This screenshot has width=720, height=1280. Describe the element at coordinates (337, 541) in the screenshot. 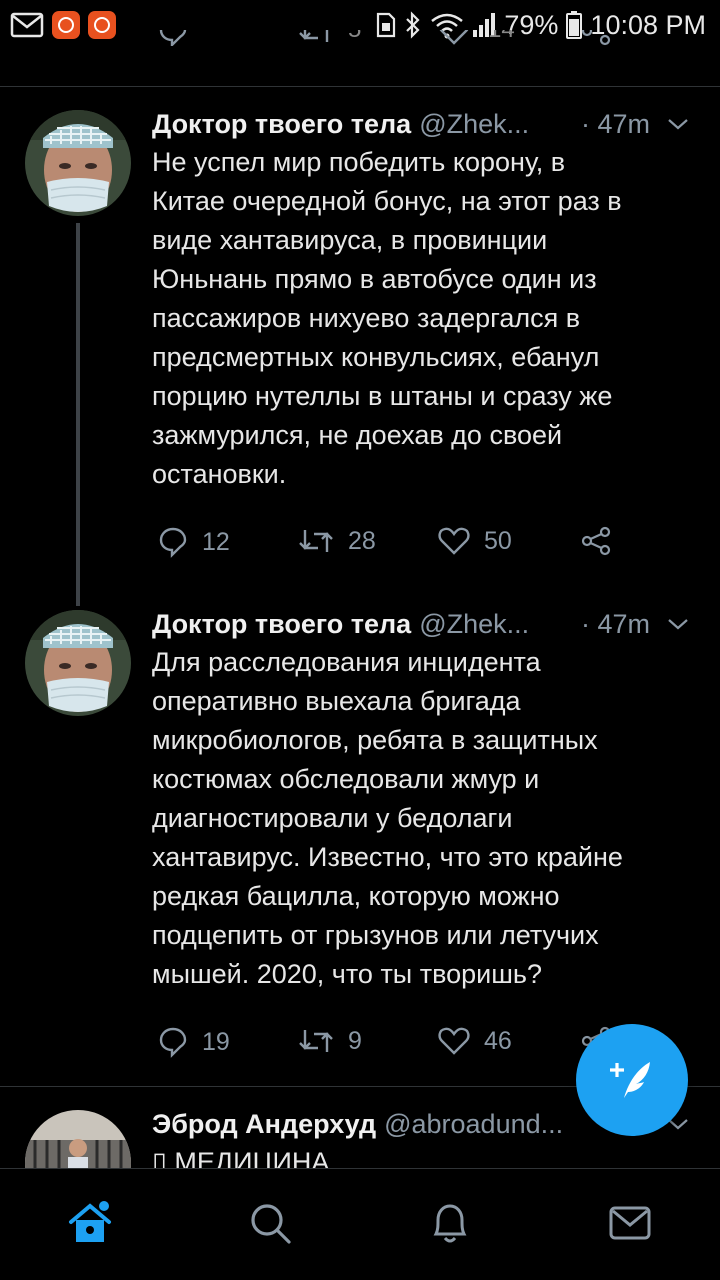

I see `retweet-button: 28` at that location.